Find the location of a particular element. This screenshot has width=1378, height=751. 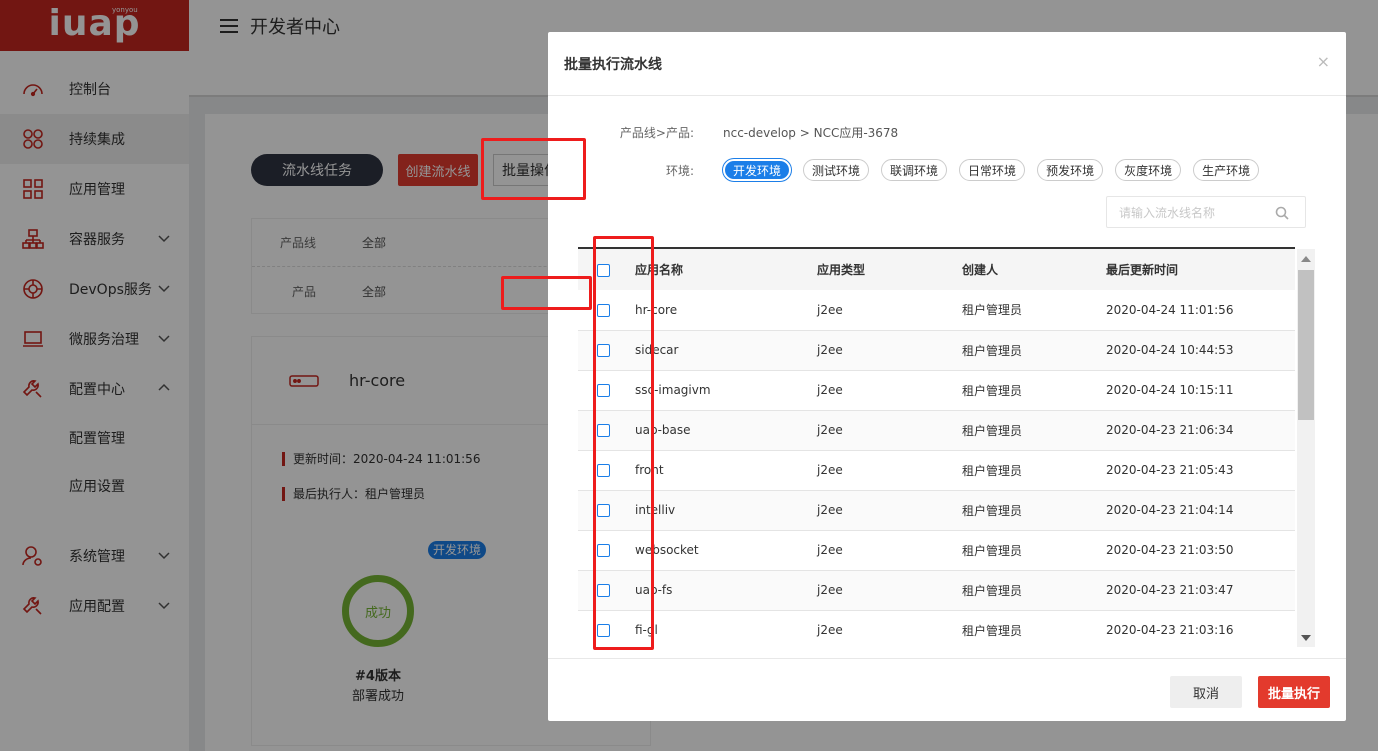

annotation-box-filter is located at coordinates (546, 293).